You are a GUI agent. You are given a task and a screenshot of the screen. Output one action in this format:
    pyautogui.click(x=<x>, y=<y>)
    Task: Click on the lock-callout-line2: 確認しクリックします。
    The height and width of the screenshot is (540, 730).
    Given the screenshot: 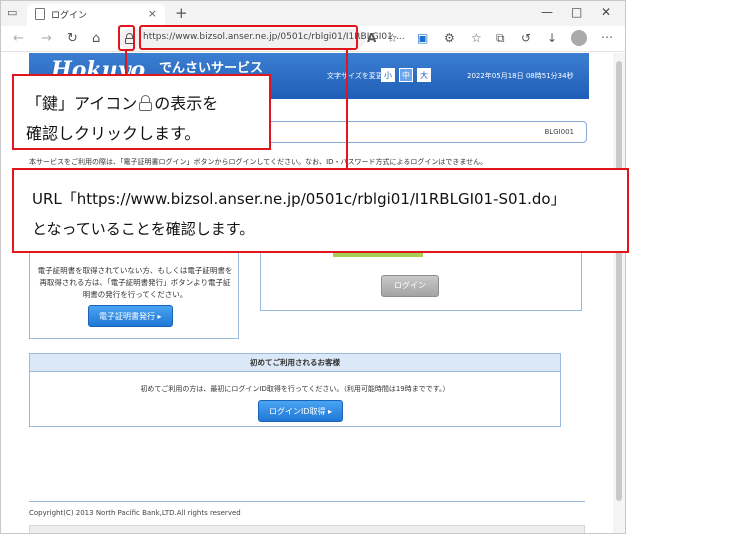 What is the action you would take?
    pyautogui.click(x=113, y=133)
    